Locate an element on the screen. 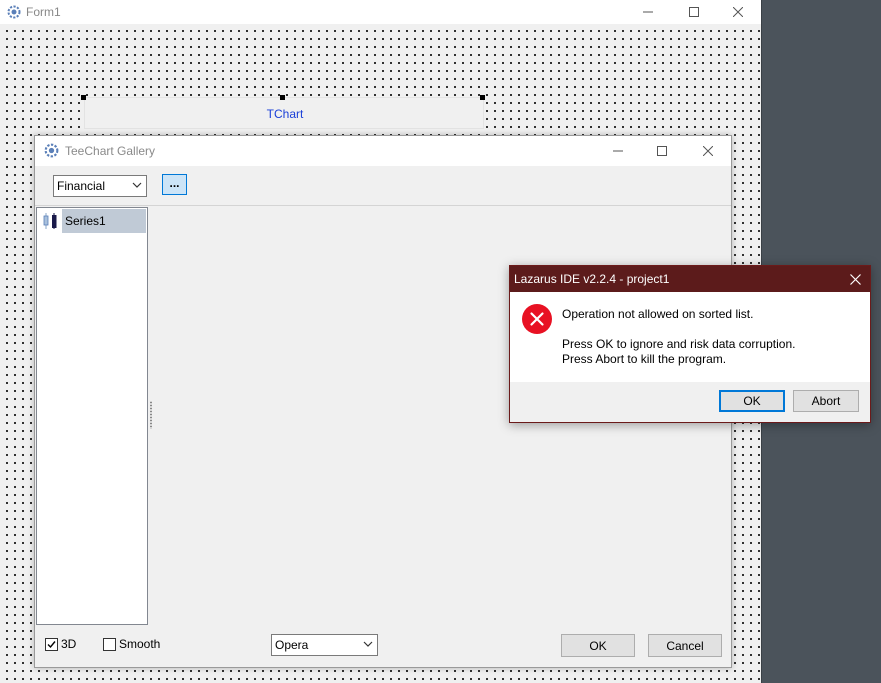  checkbox-smooth: Smooth is located at coordinates (131, 644).